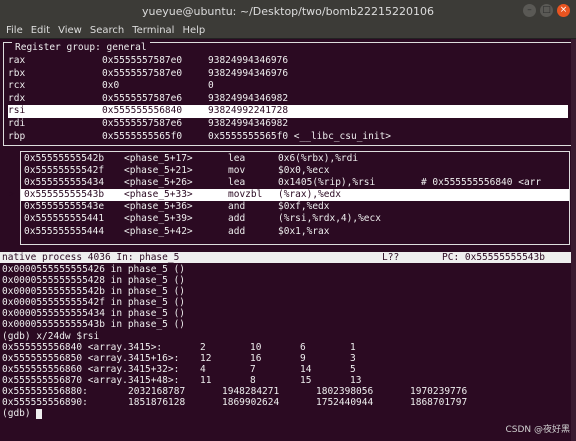 This screenshot has height=441, width=576. What do you see at coordinates (153, 30) in the screenshot?
I see `menu-terminal: Terminal` at bounding box center [153, 30].